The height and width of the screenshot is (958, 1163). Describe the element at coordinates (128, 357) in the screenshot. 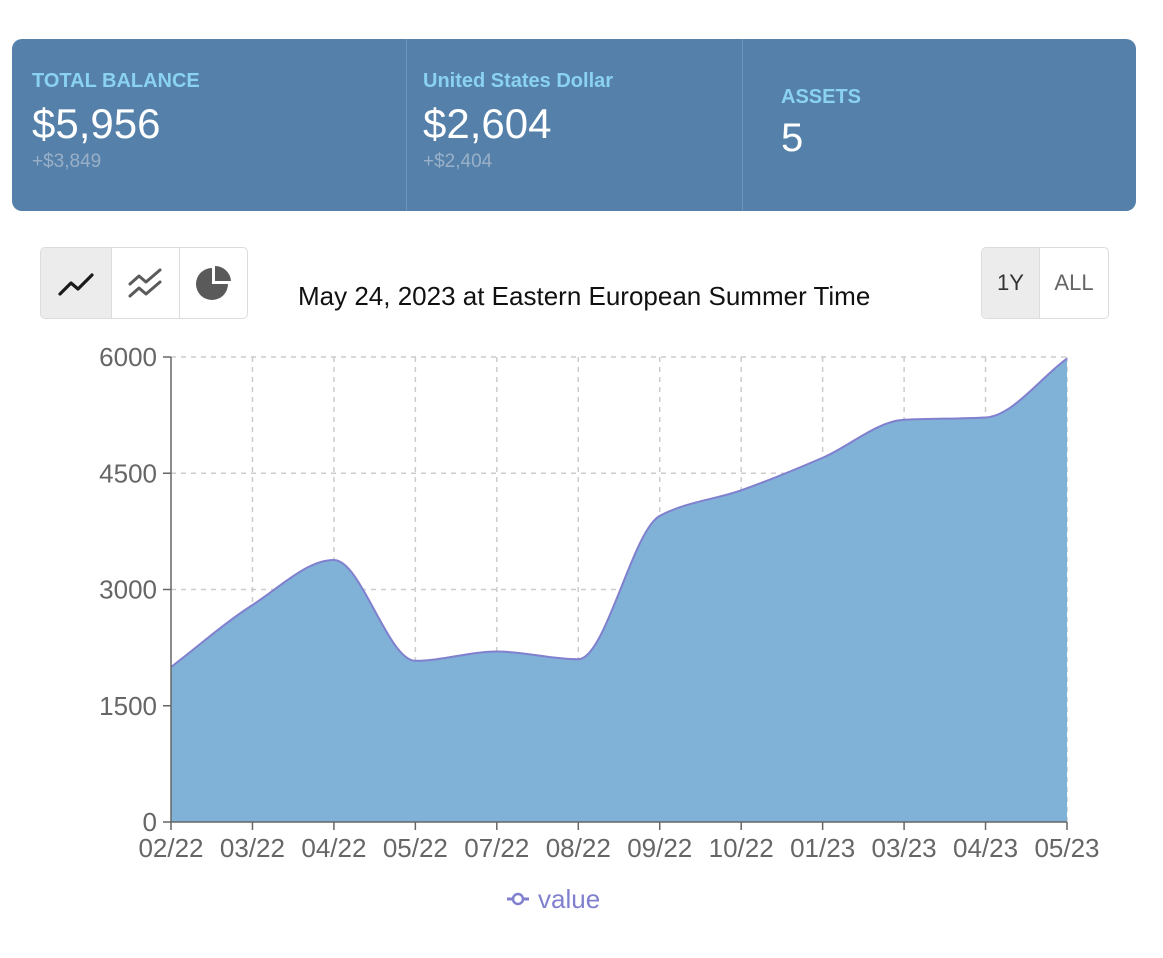

I see `y-tick-label: 6000` at that location.